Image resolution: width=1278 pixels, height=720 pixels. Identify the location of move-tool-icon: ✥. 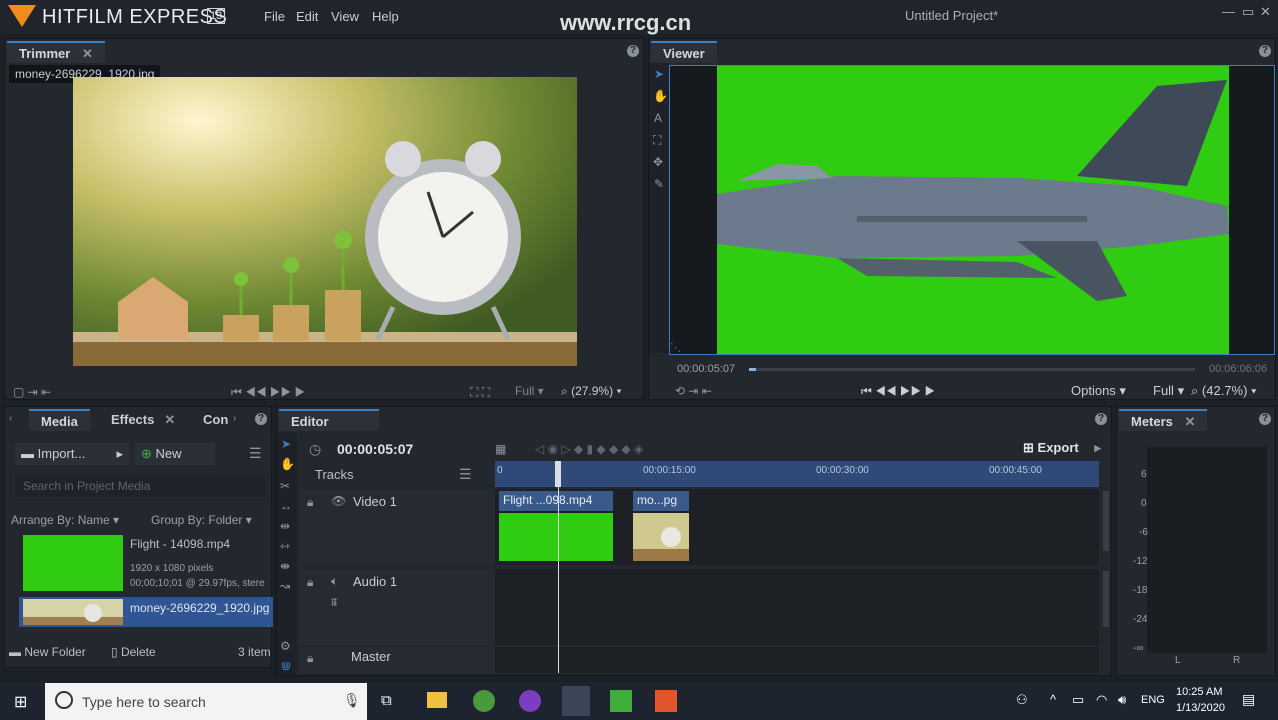
(658, 162).